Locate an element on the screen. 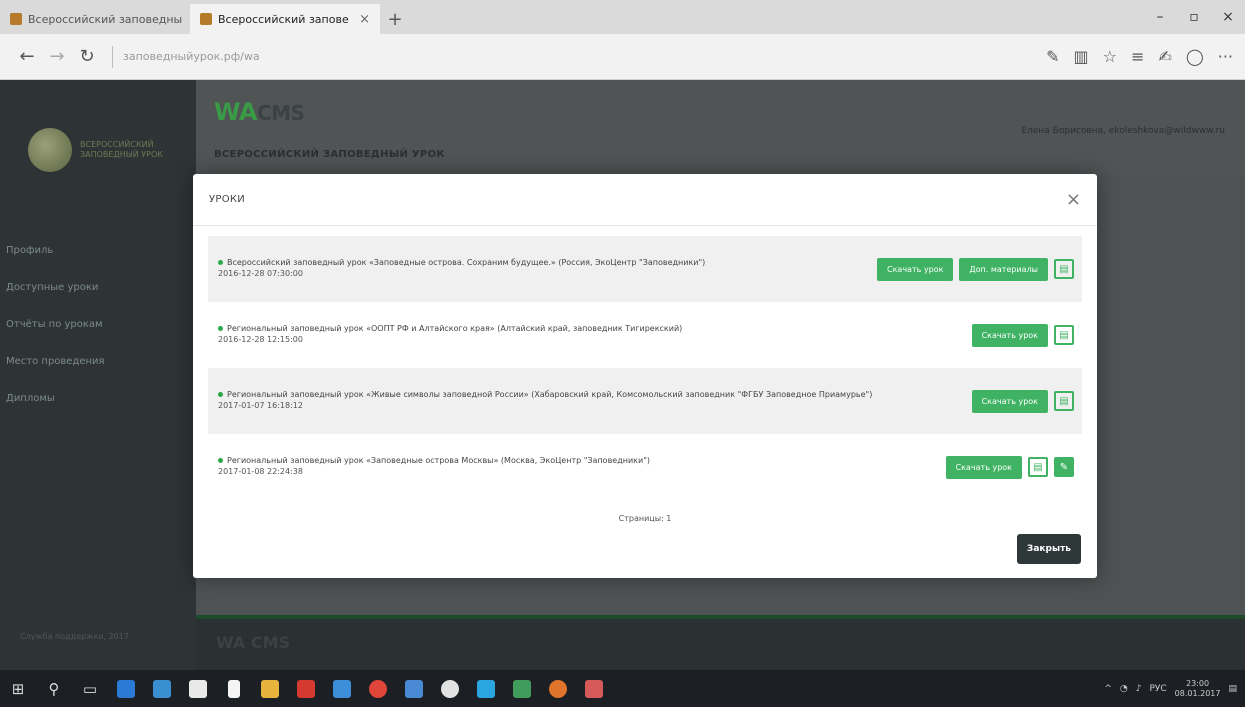 The width and height of the screenshot is (1245, 707). logo-text: ВСЕРОССИЙСКИЙ ЗАПОВЕДНЫЙ УРОК is located at coordinates (121, 149).